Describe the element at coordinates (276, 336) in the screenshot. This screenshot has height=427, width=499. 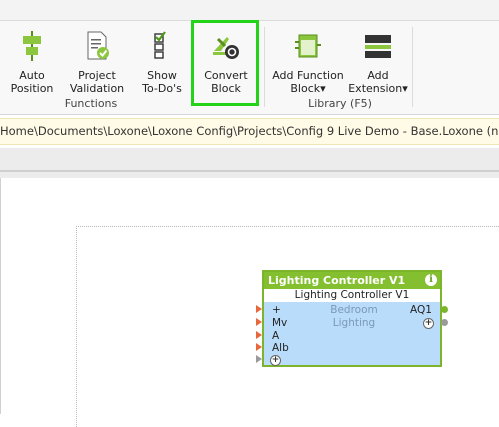
I see `input-label-a: A` at that location.